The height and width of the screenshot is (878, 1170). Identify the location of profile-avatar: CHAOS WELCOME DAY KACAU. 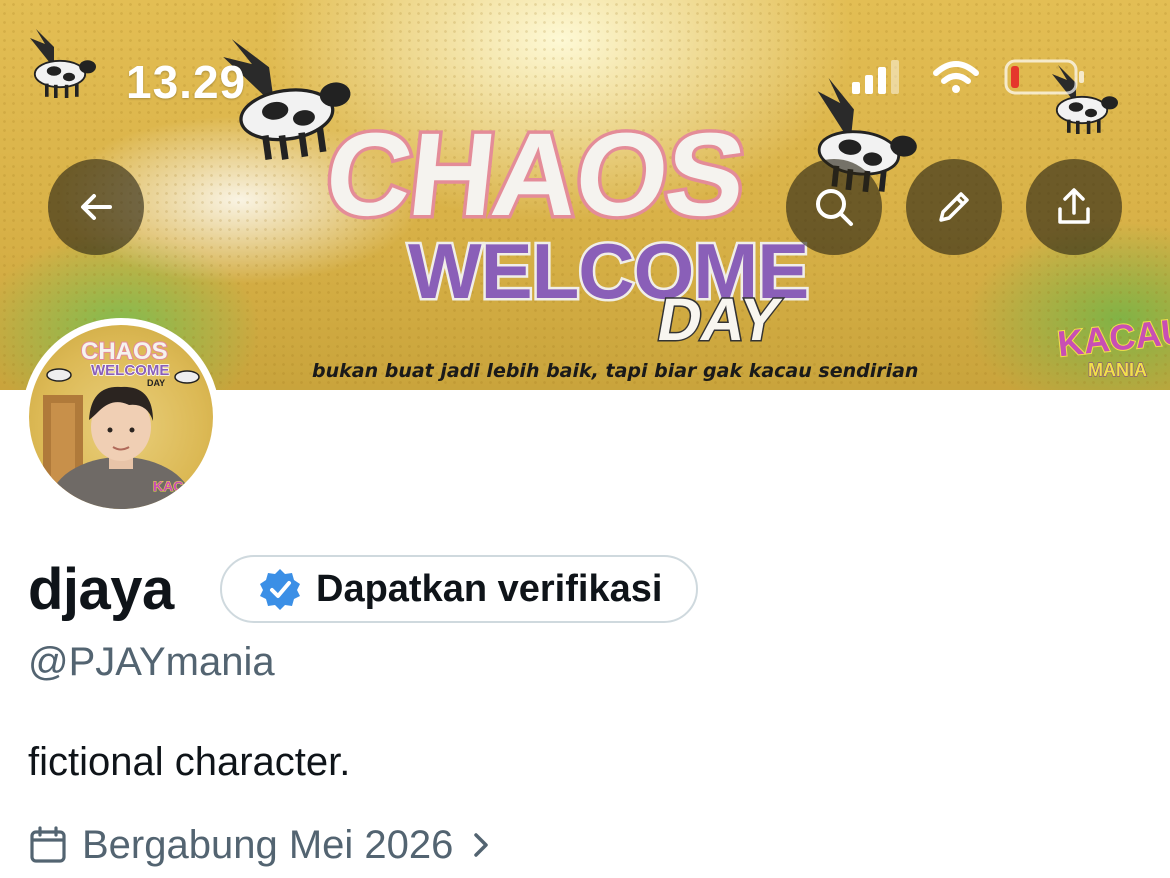
(121, 417).